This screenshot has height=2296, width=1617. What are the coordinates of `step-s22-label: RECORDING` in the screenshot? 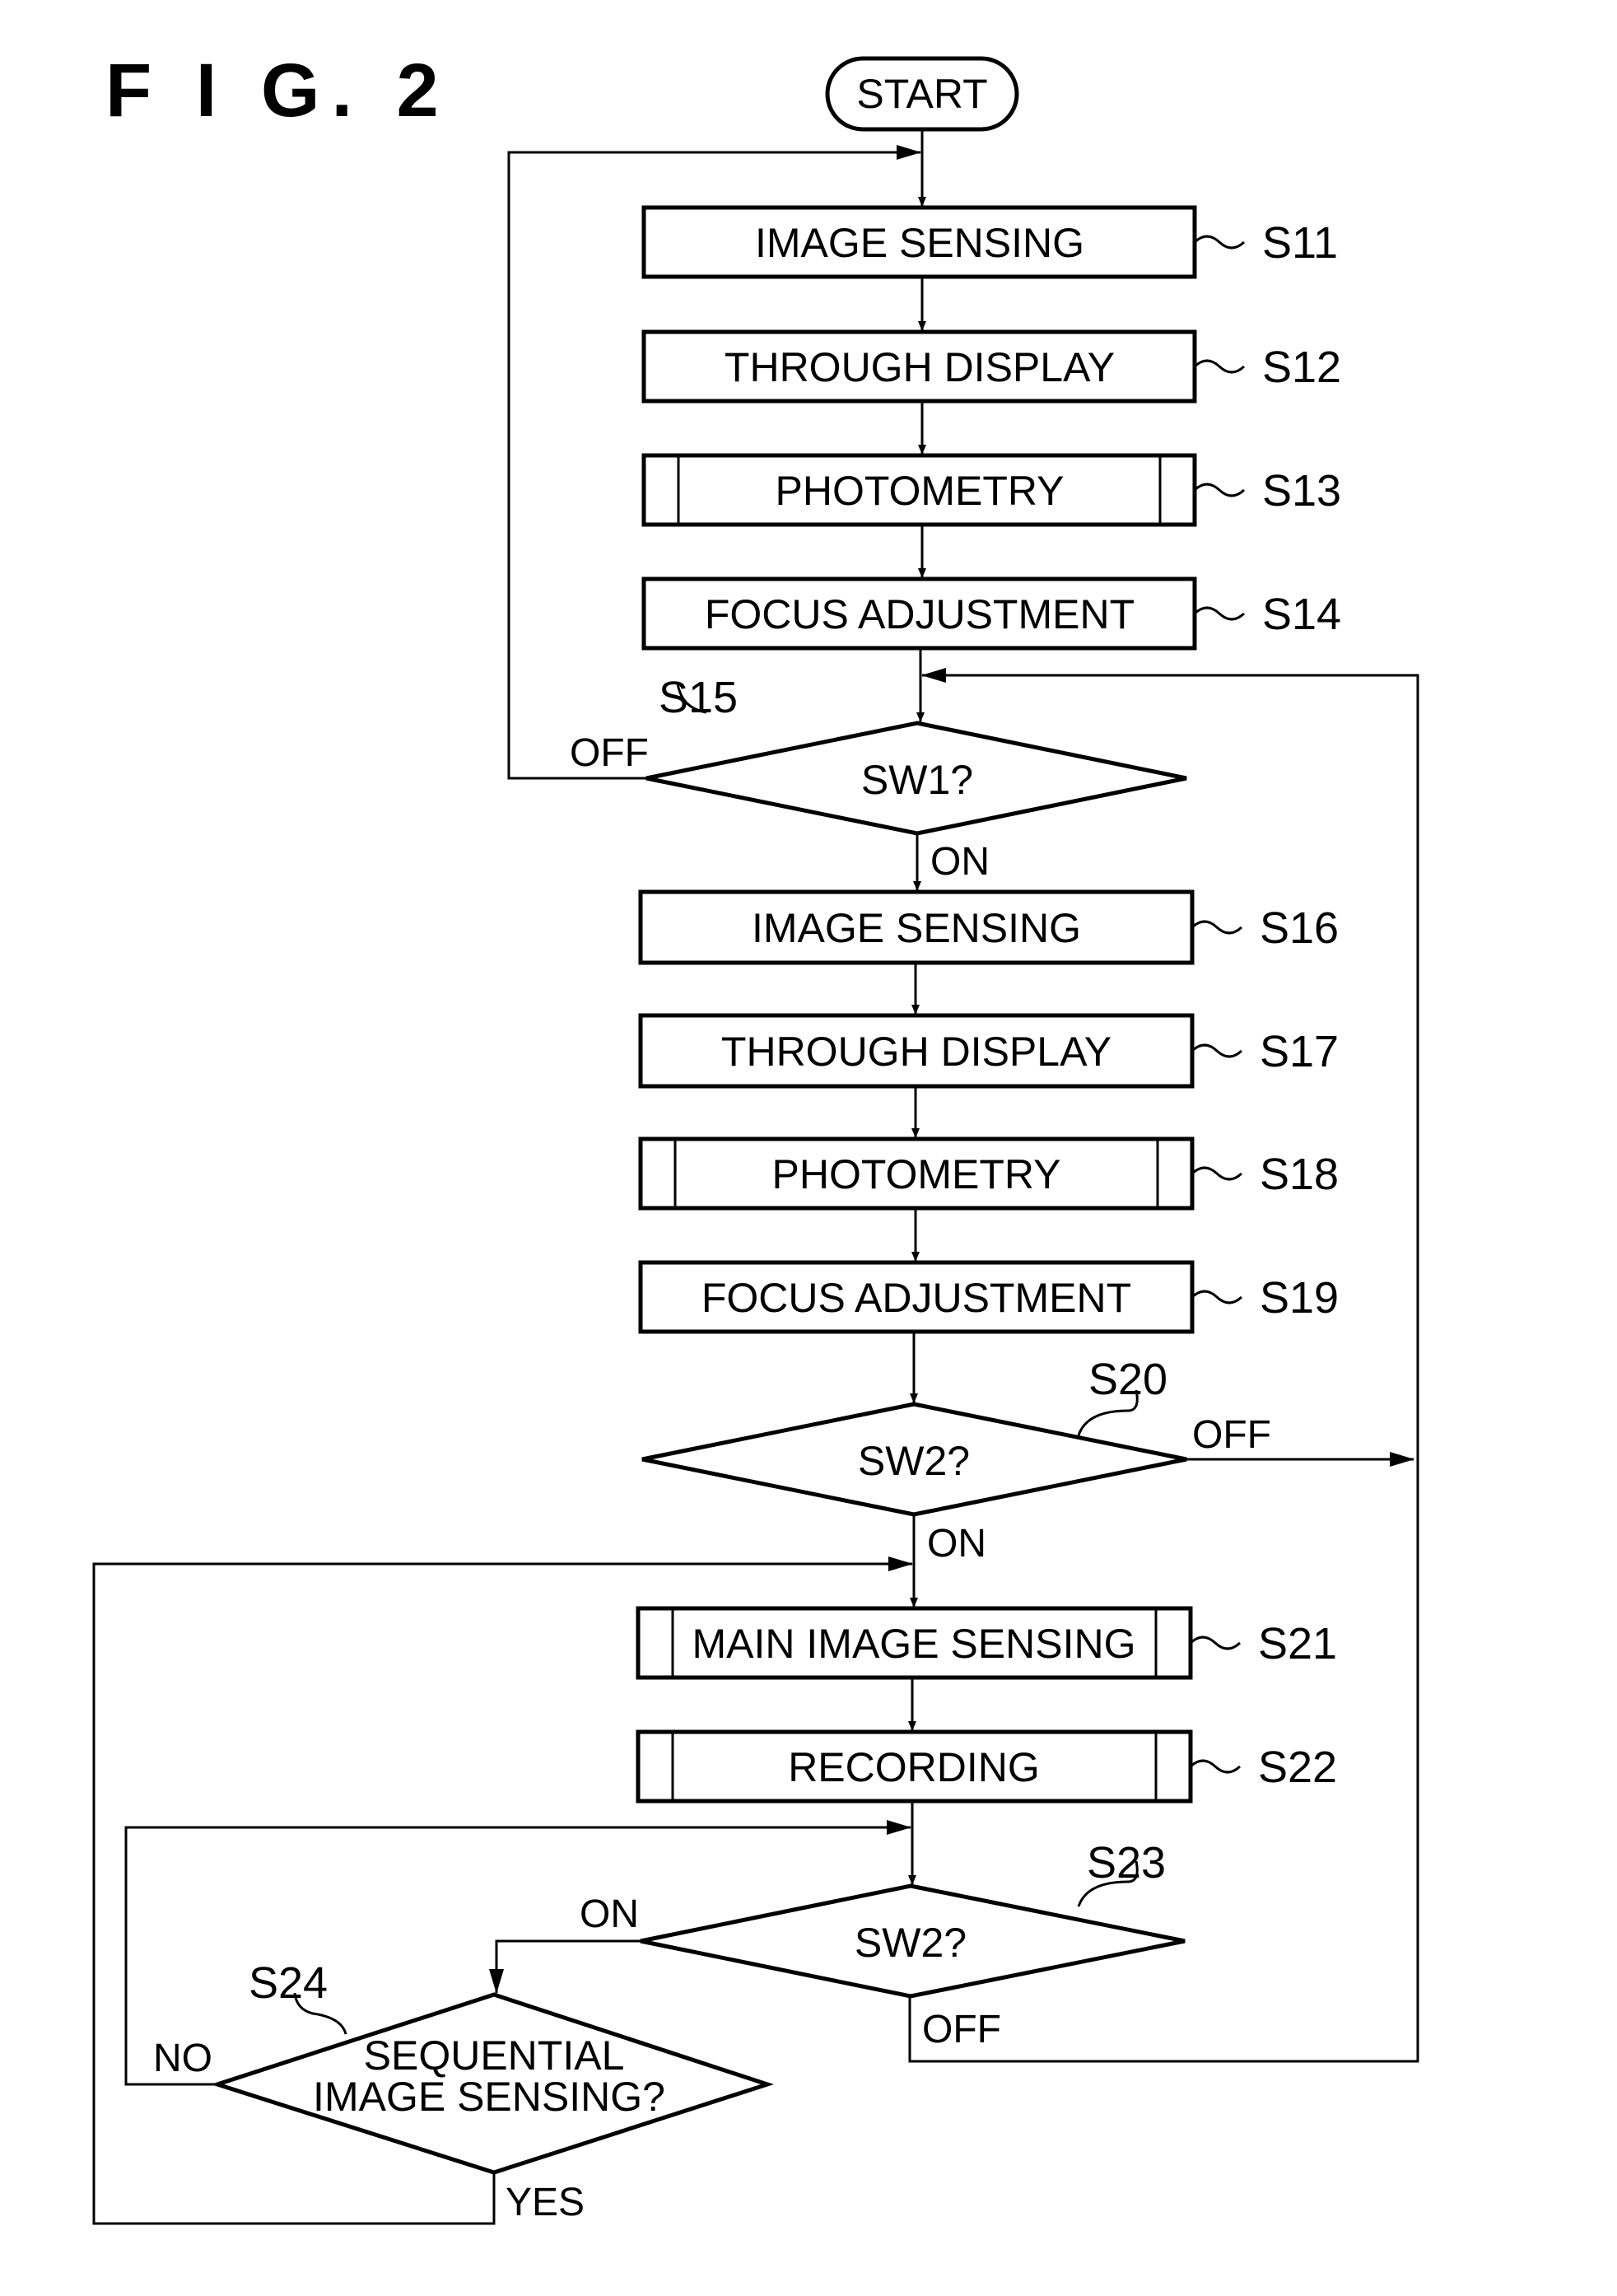 It's located at (914, 1767).